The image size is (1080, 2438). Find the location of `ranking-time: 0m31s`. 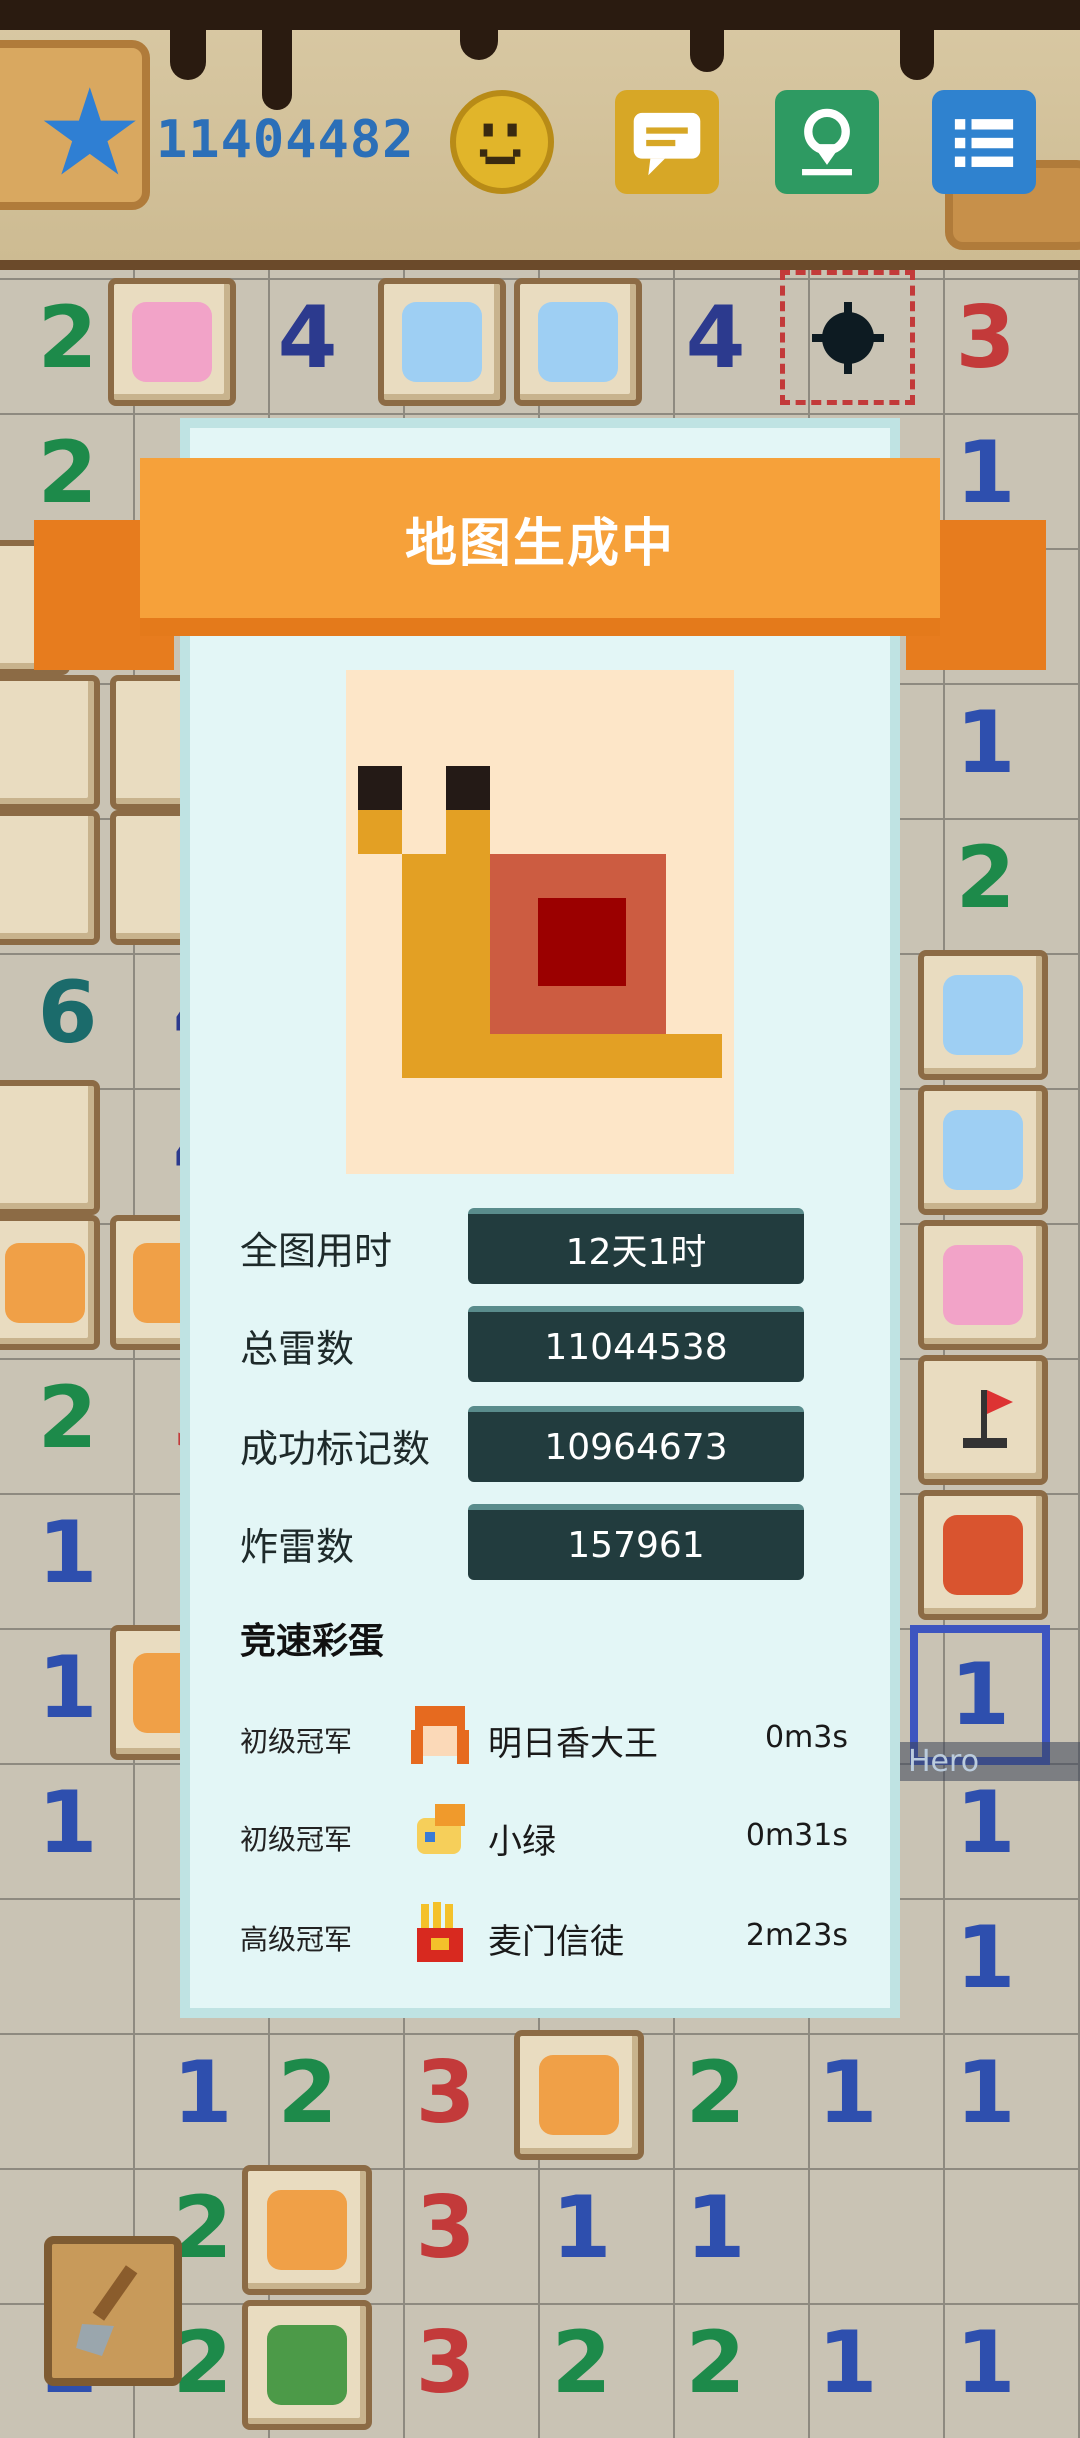

ranking-time: 0m31s is located at coordinates (796, 1835).